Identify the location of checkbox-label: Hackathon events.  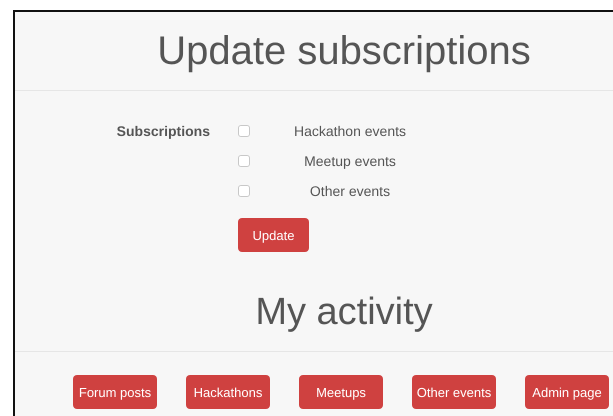
(350, 131).